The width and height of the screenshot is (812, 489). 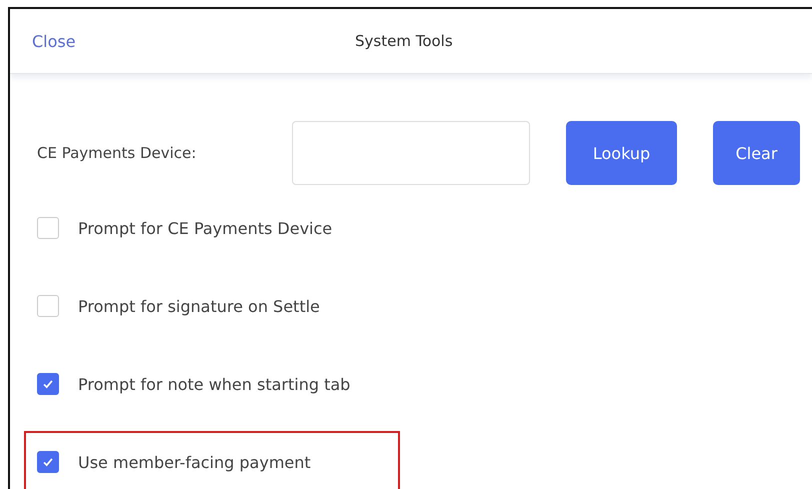 I want to click on device-input-field, so click(x=411, y=153).